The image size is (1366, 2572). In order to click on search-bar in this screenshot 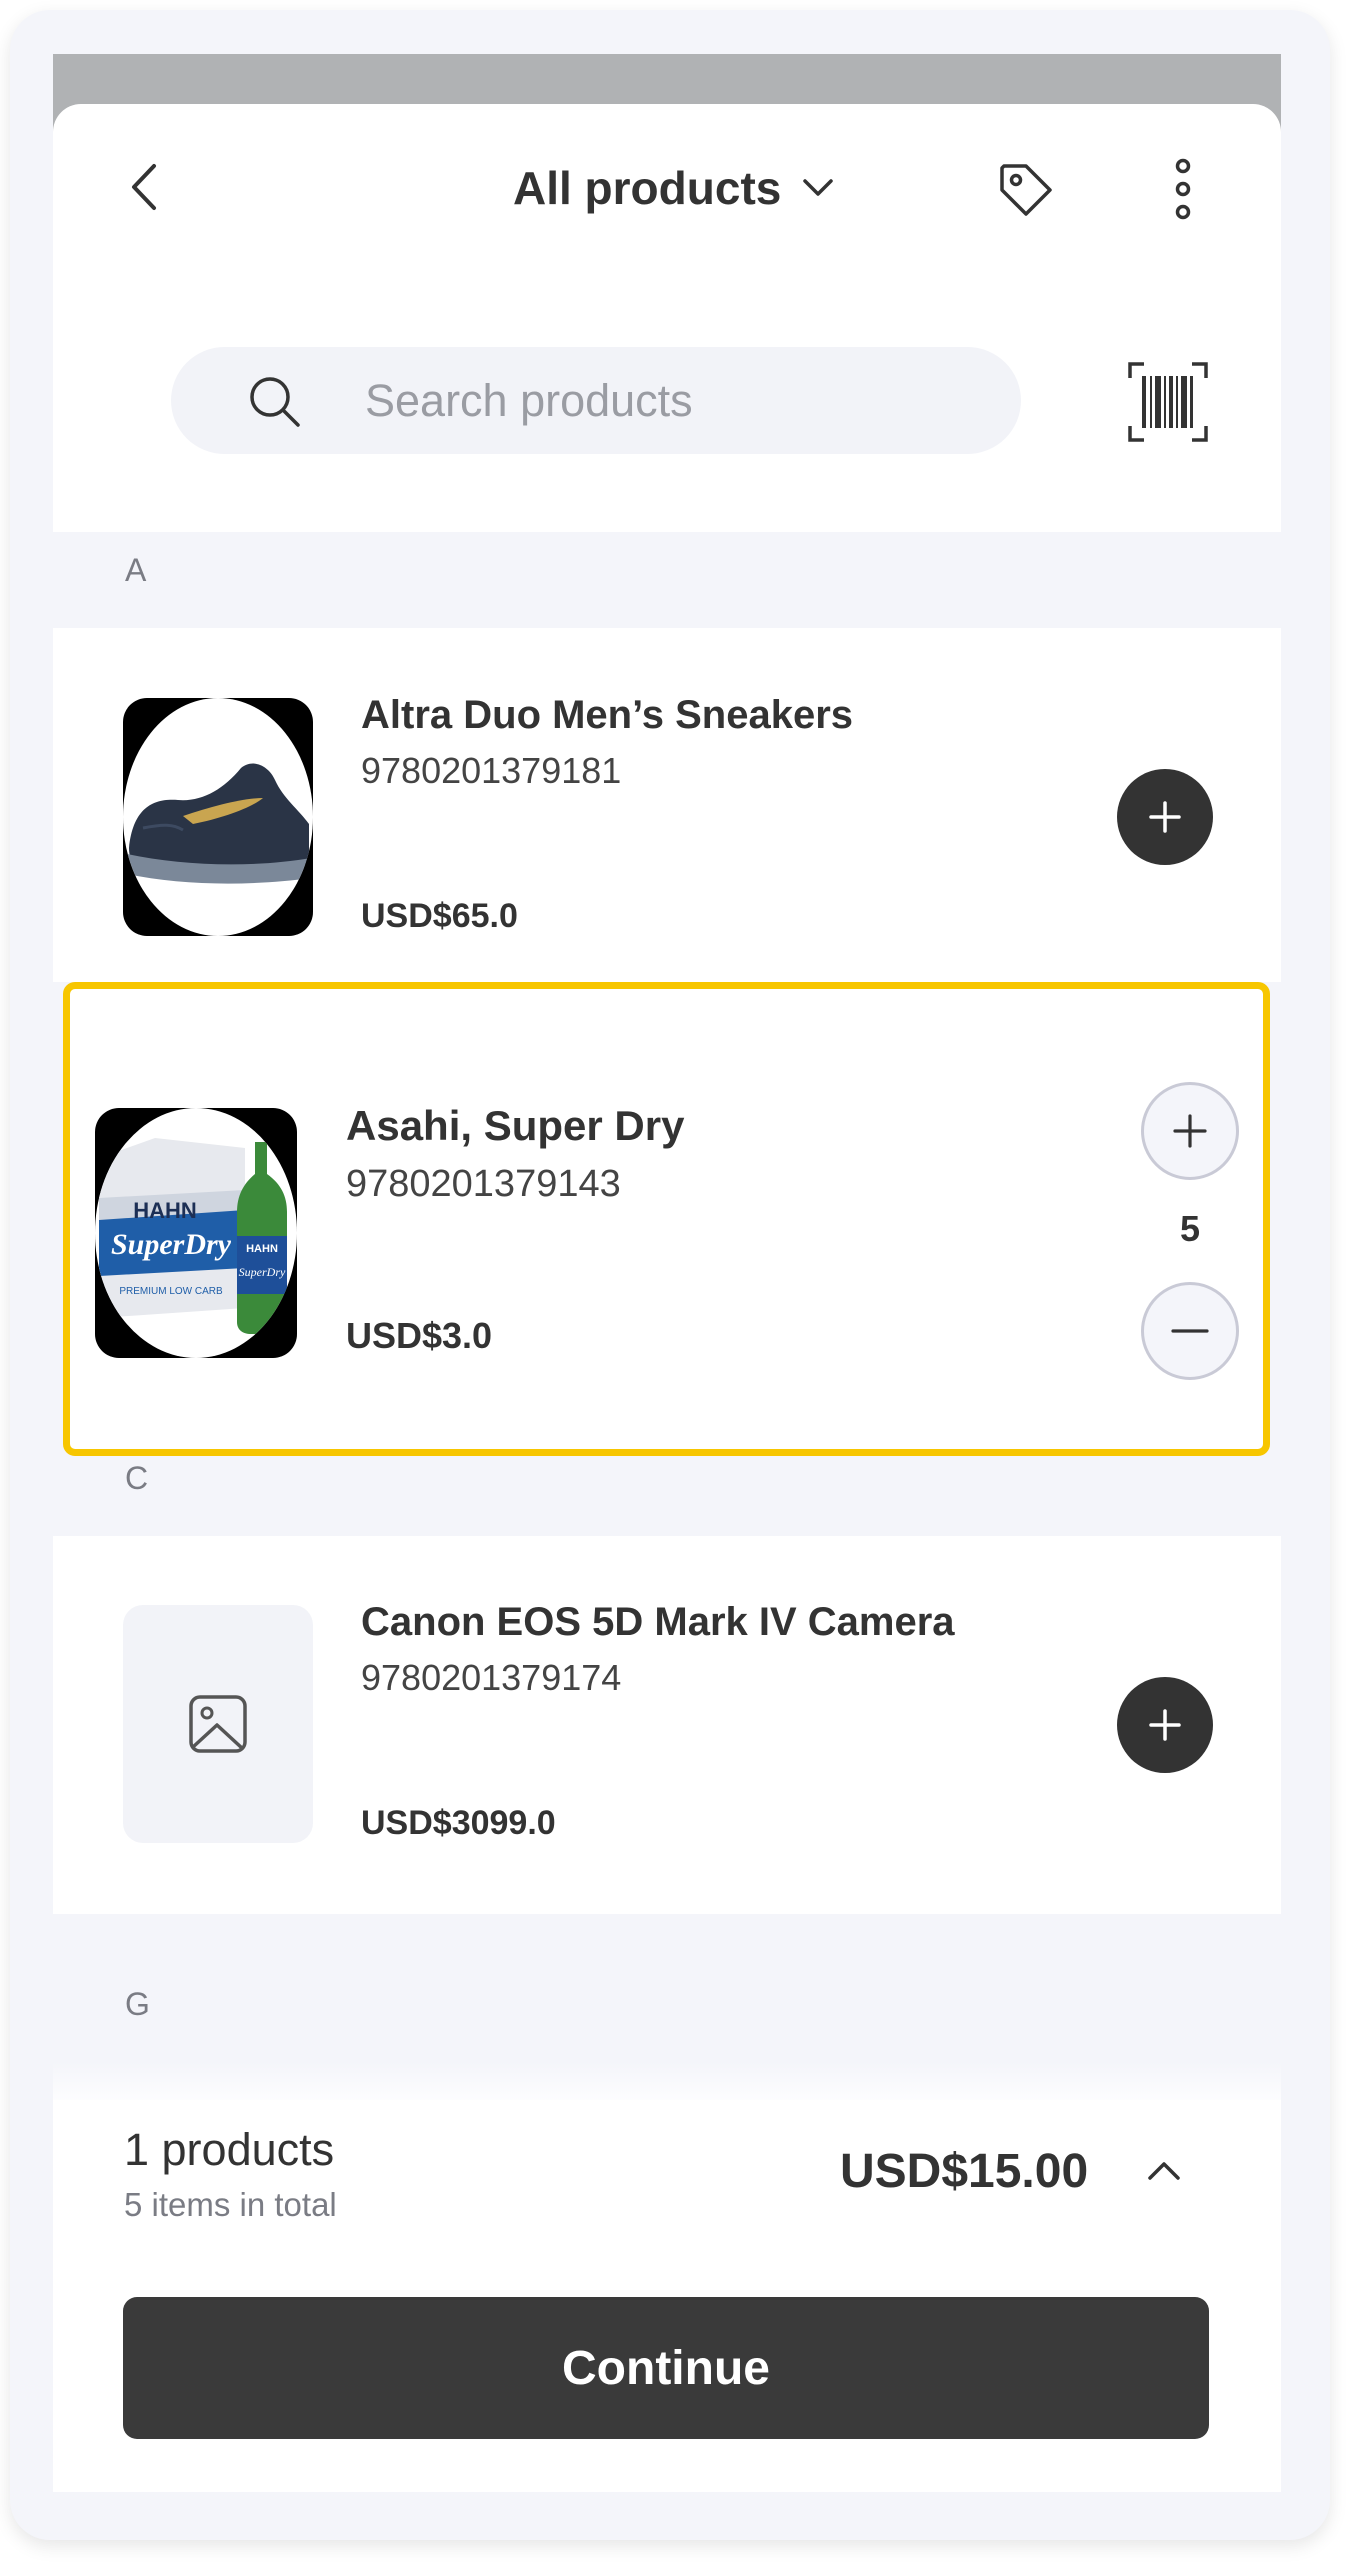, I will do `click(596, 400)`.